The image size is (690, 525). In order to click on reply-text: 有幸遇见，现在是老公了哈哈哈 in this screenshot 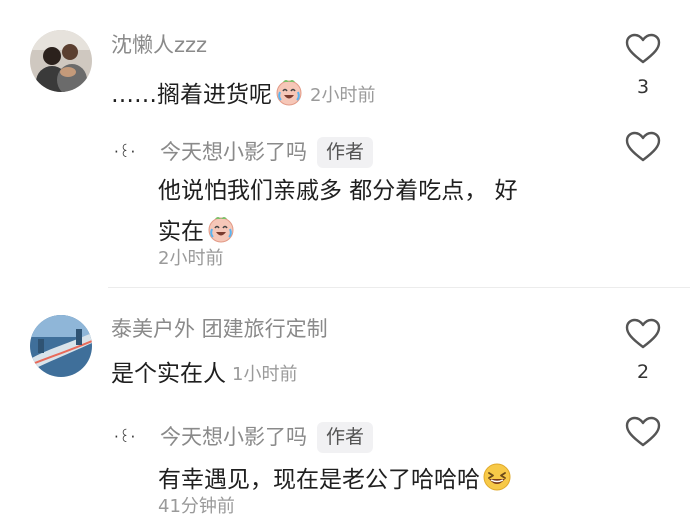, I will do `click(335, 477)`.